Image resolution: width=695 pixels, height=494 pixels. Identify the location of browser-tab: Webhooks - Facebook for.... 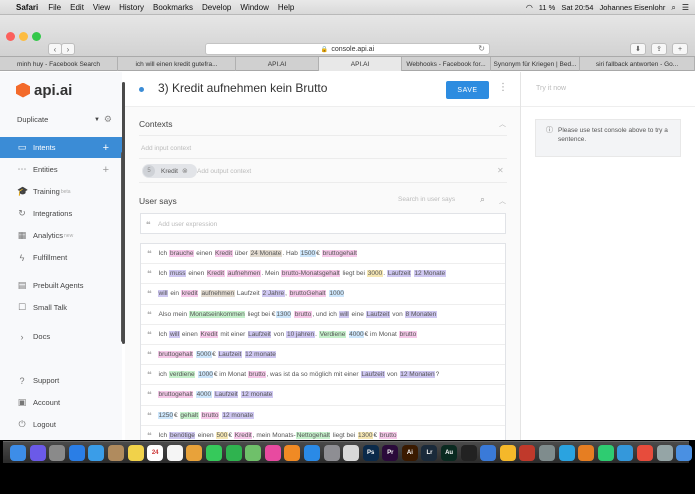
(446, 64).